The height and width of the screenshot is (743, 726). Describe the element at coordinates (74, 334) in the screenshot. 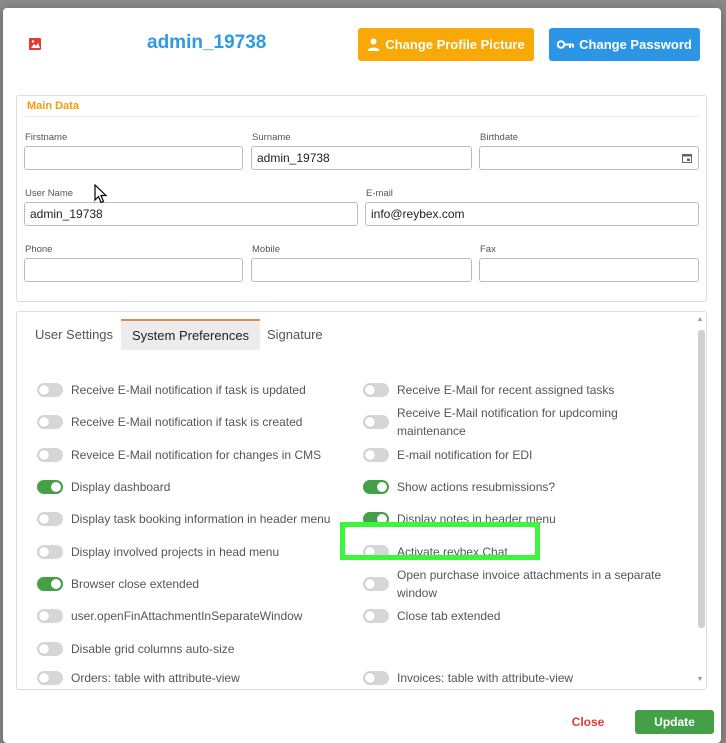

I see `tab-user-settings: User Settings` at that location.